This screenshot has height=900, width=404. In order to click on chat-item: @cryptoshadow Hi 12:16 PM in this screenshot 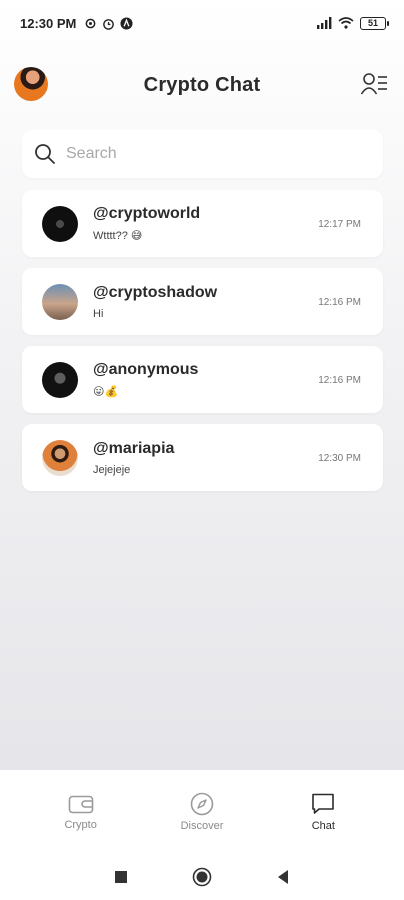, I will do `click(202, 301)`.